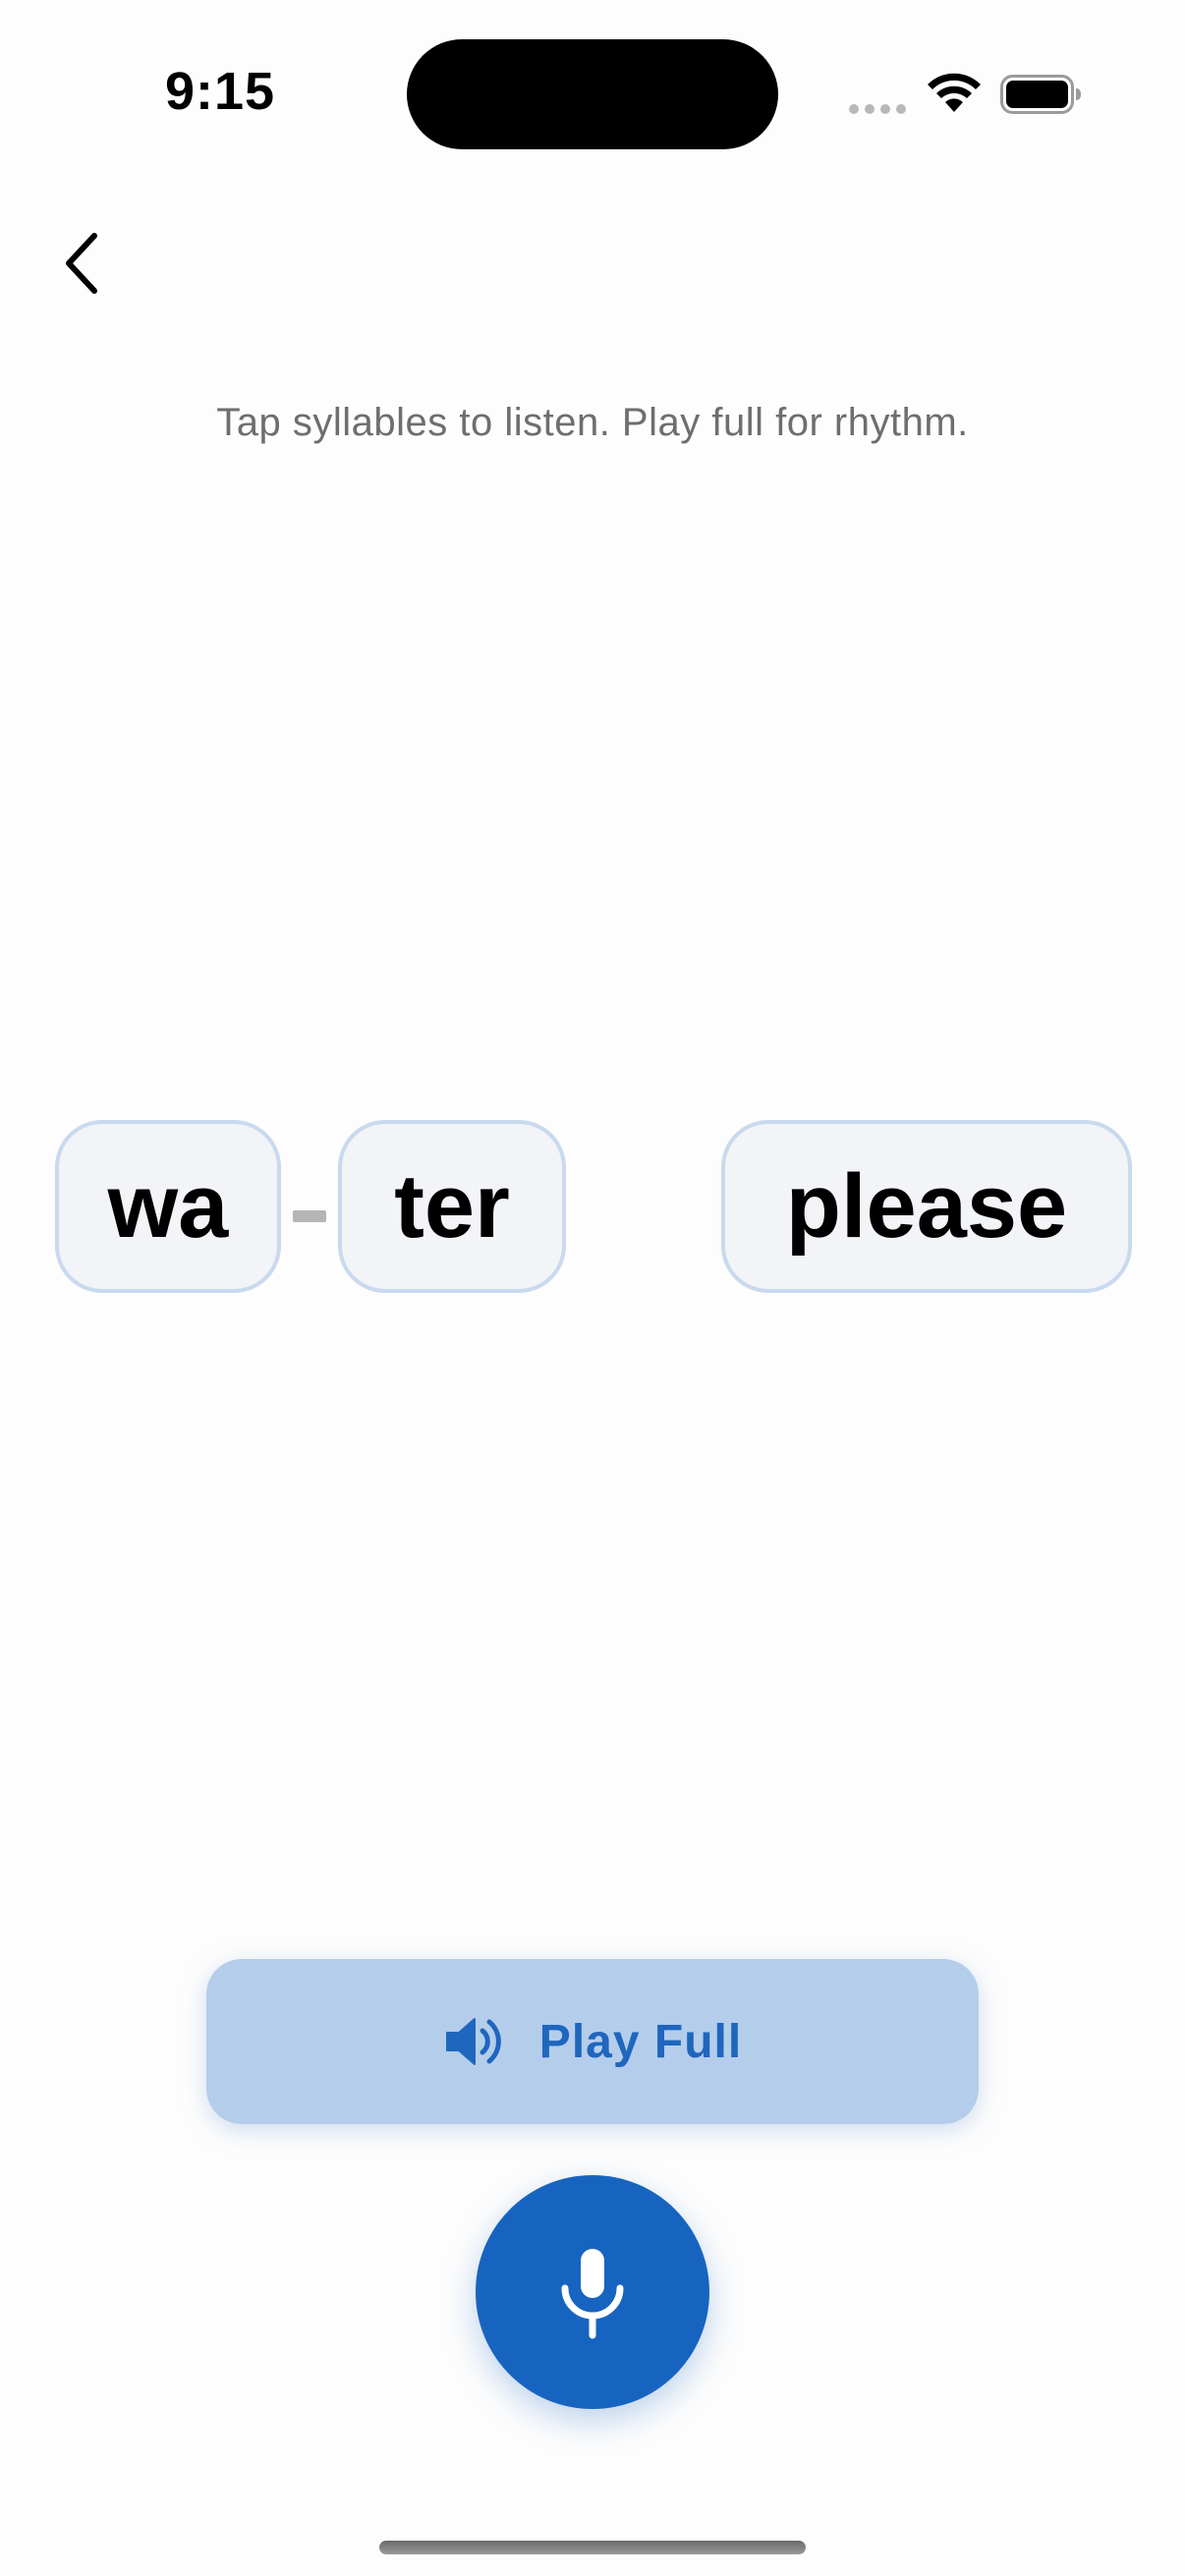 This screenshot has height=2576, width=1185. I want to click on back-button, so click(81, 263).